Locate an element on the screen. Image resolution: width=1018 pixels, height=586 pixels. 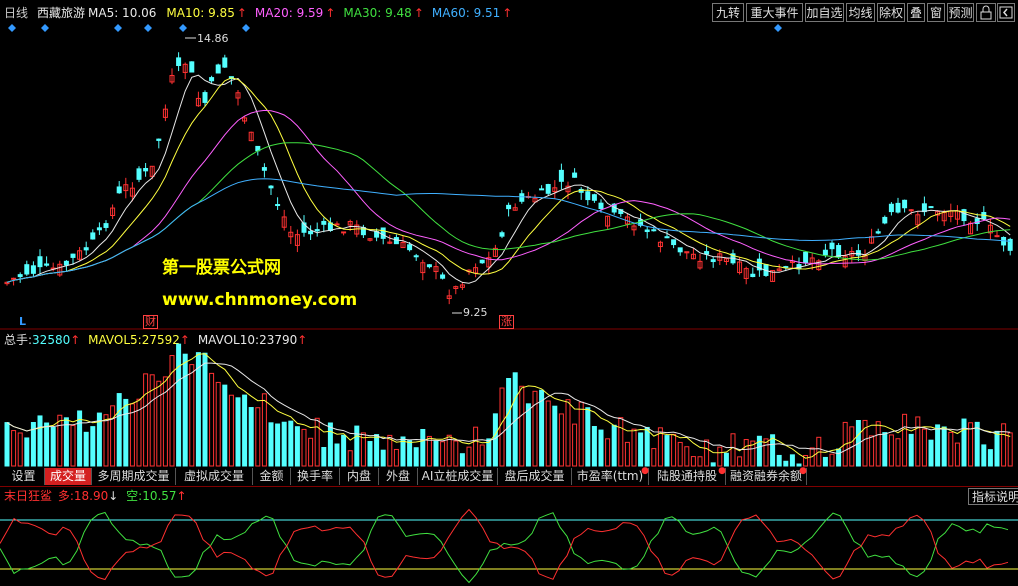
tab-item: 陆股通持股 ● is located at coordinates (687, 475).